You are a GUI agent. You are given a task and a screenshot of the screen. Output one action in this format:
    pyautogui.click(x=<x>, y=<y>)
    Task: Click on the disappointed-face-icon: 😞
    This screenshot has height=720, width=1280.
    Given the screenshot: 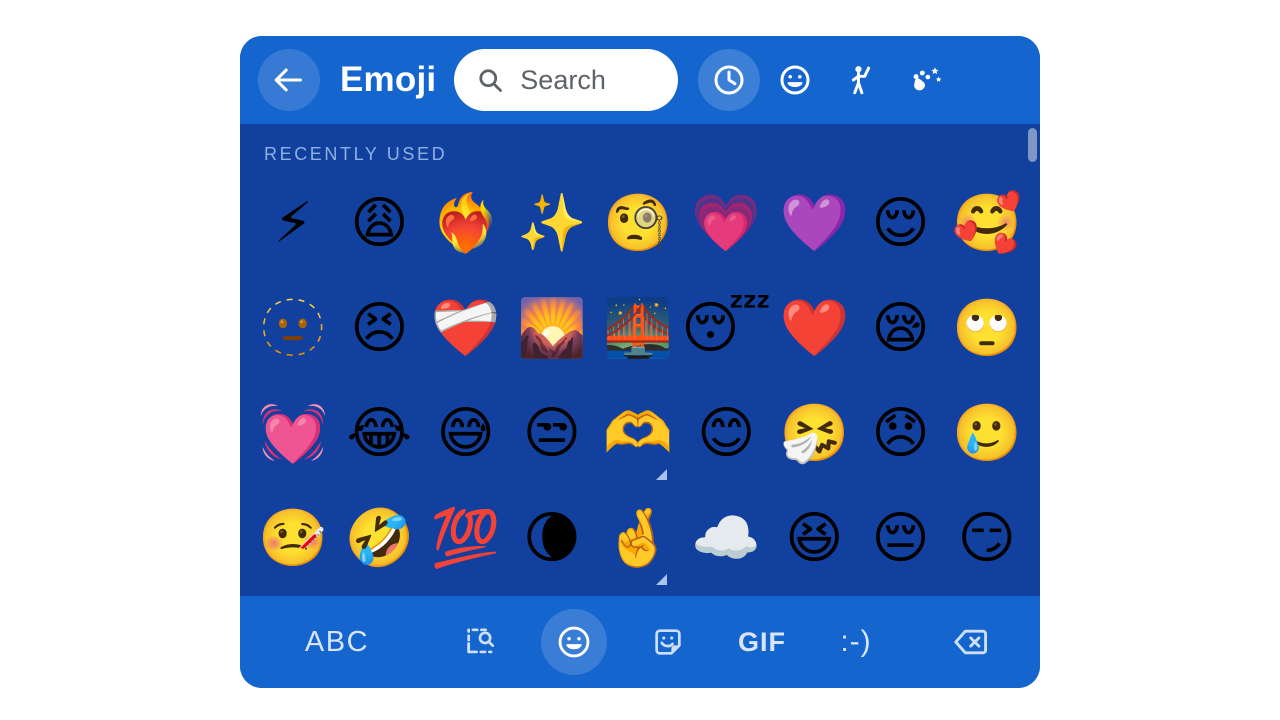 What is the action you would take?
    pyautogui.click(x=900, y=433)
    